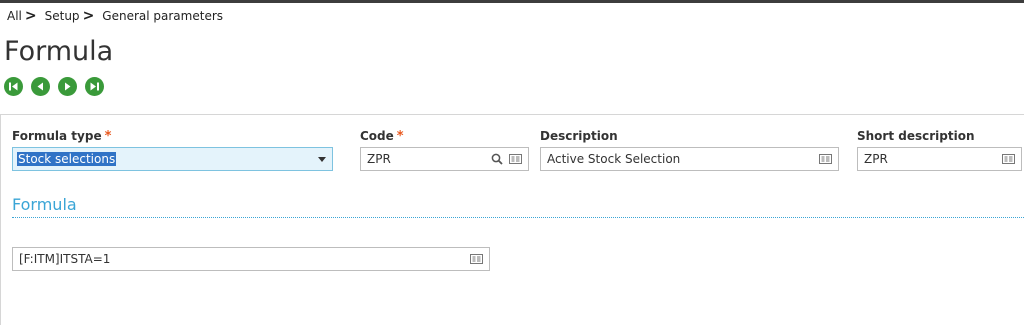  Describe the element at coordinates (162, 16) in the screenshot. I see `breadcrumb-item-general-parameters: General parameters` at that location.